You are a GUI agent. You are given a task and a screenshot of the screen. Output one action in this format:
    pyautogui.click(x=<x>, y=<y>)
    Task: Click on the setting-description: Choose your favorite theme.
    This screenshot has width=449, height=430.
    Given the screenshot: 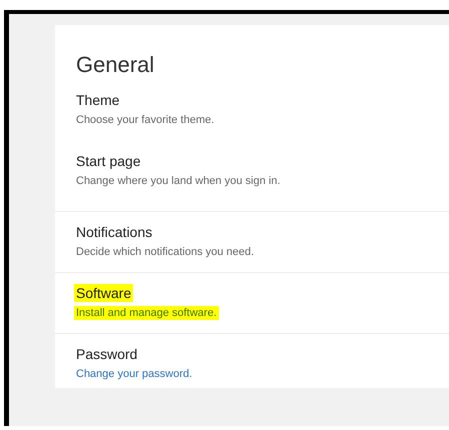 What is the action you would take?
    pyautogui.click(x=145, y=120)
    